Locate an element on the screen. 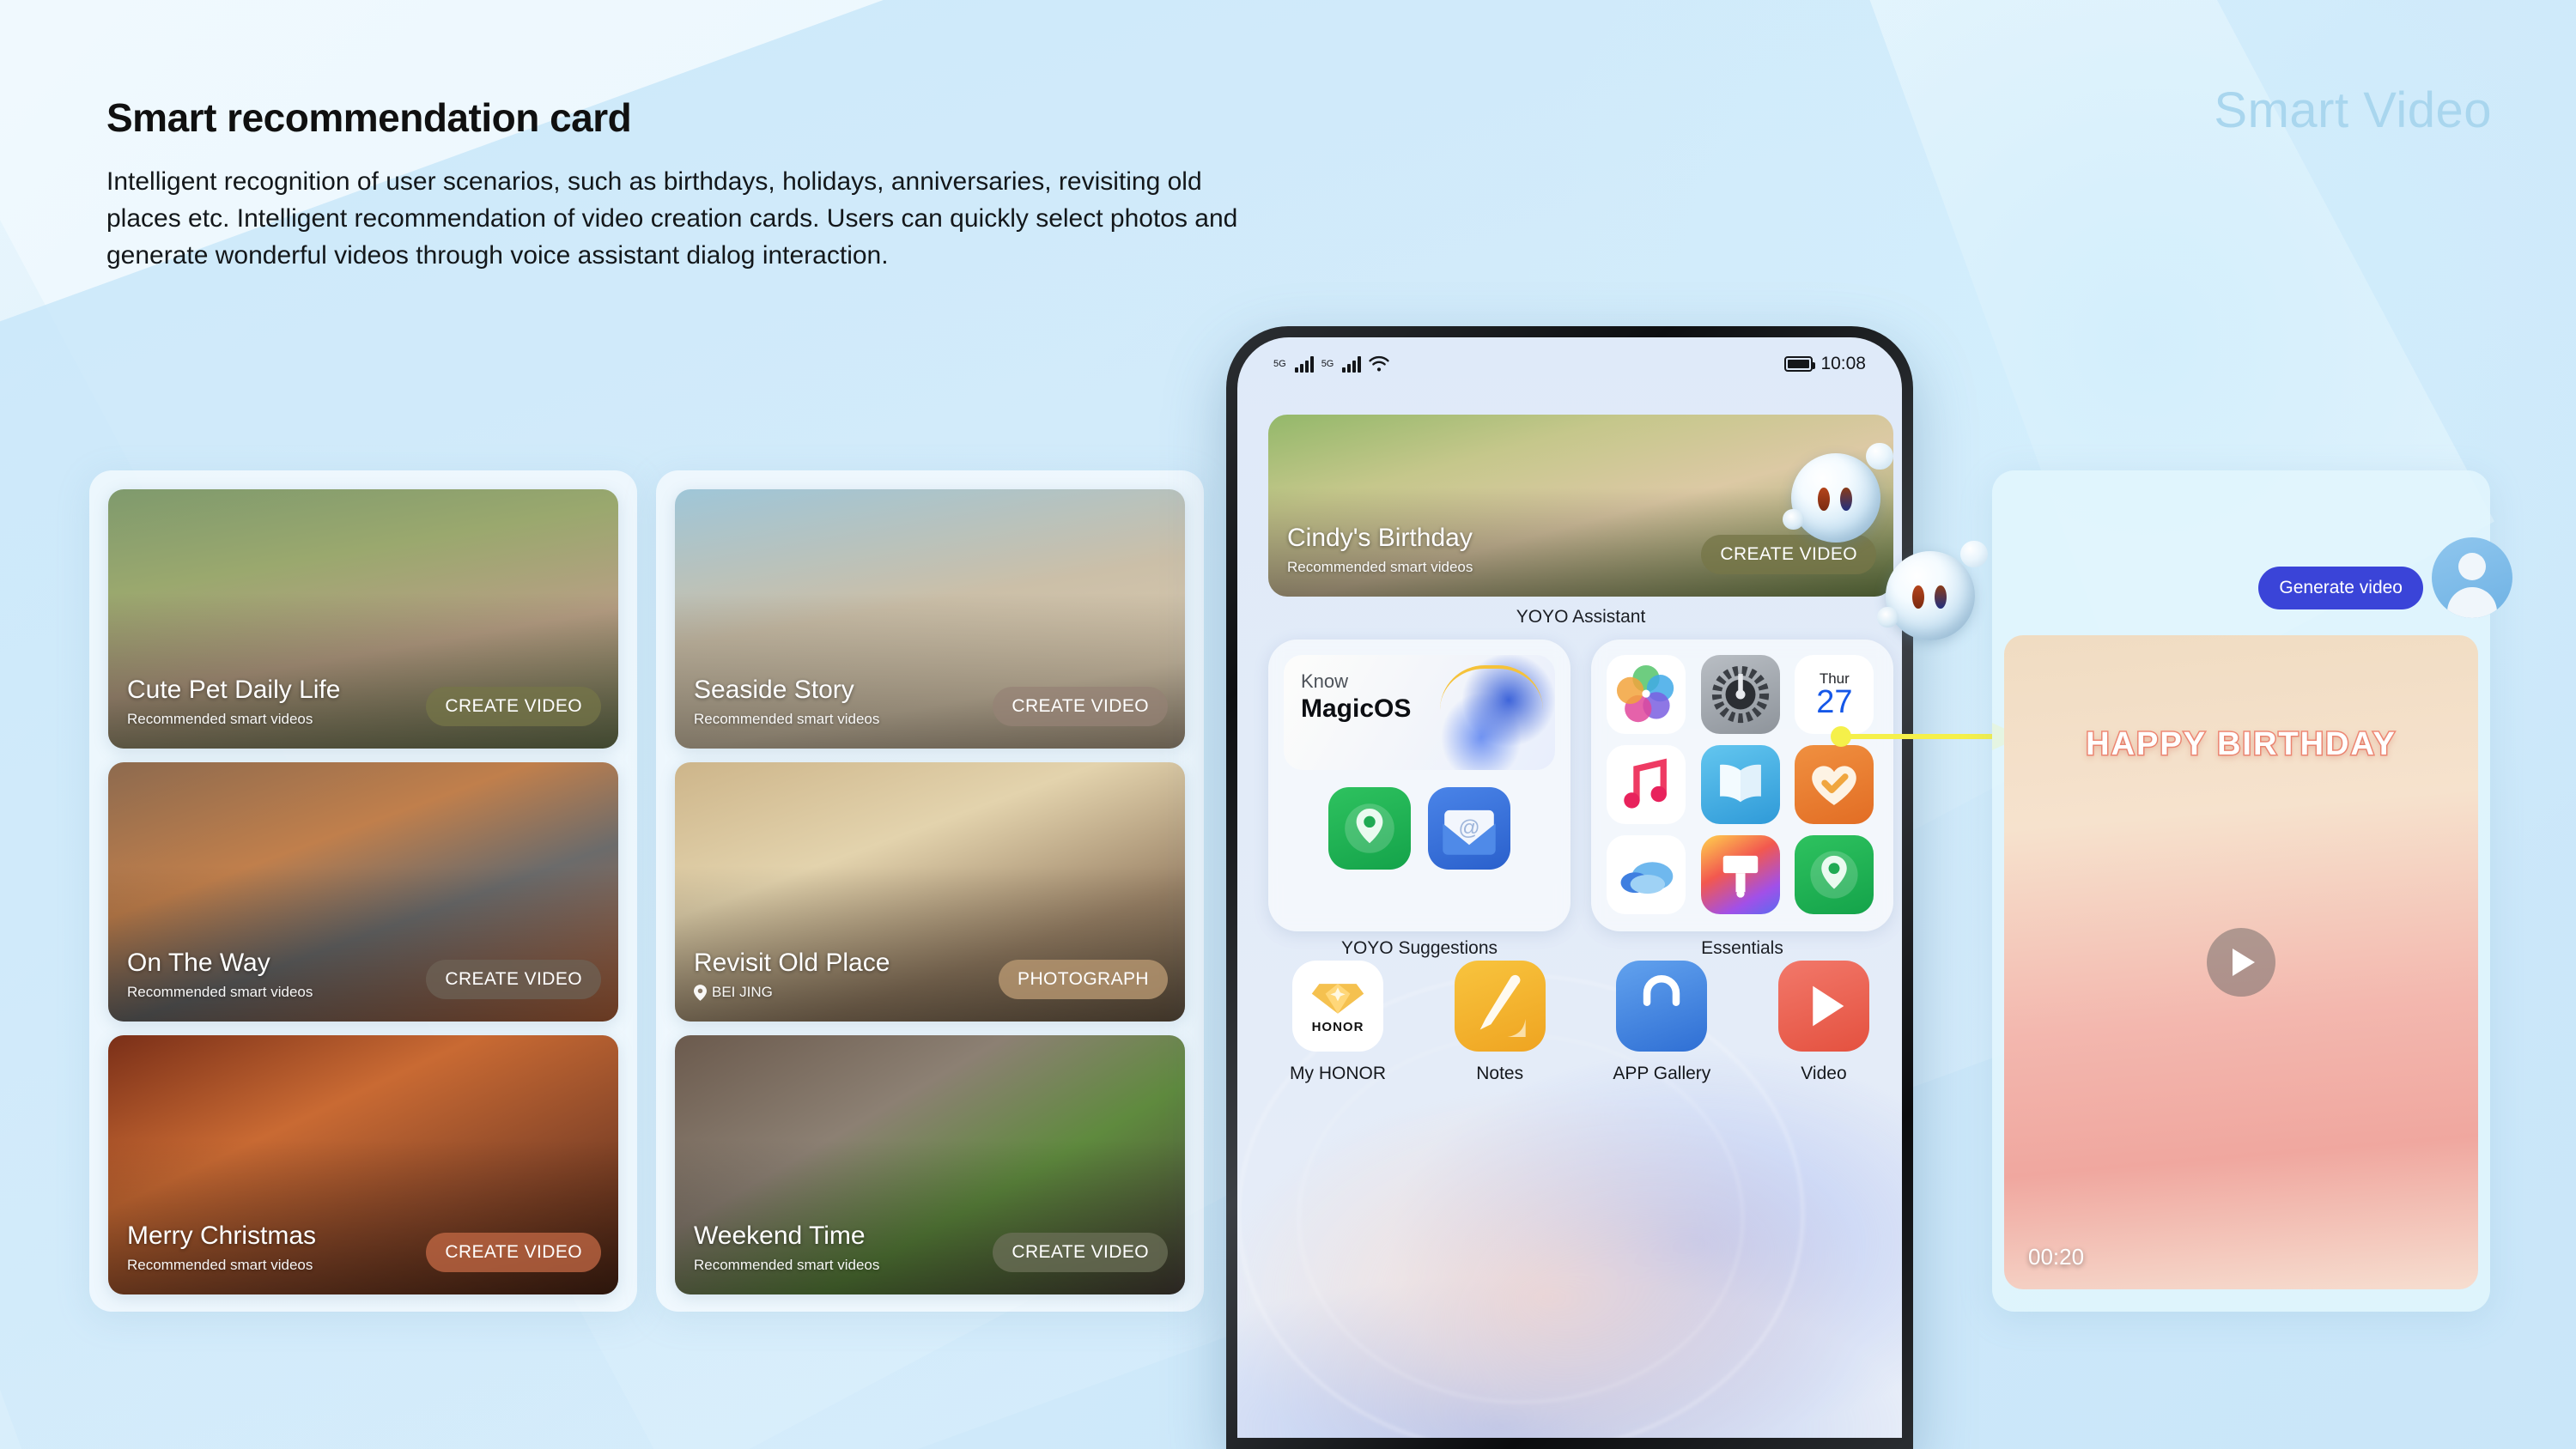 Image resolution: width=2576 pixels, height=1449 pixels. suggestion-app-row: @ is located at coordinates (1419, 828).